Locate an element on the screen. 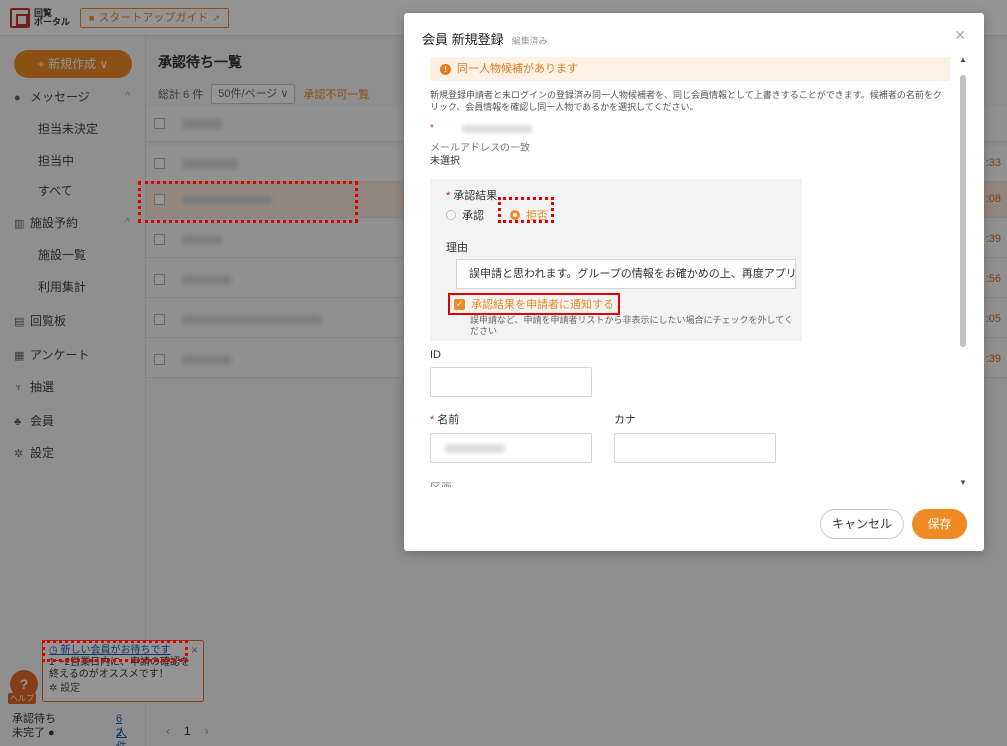  annotation-notice-highlight is located at coordinates (115, 651).